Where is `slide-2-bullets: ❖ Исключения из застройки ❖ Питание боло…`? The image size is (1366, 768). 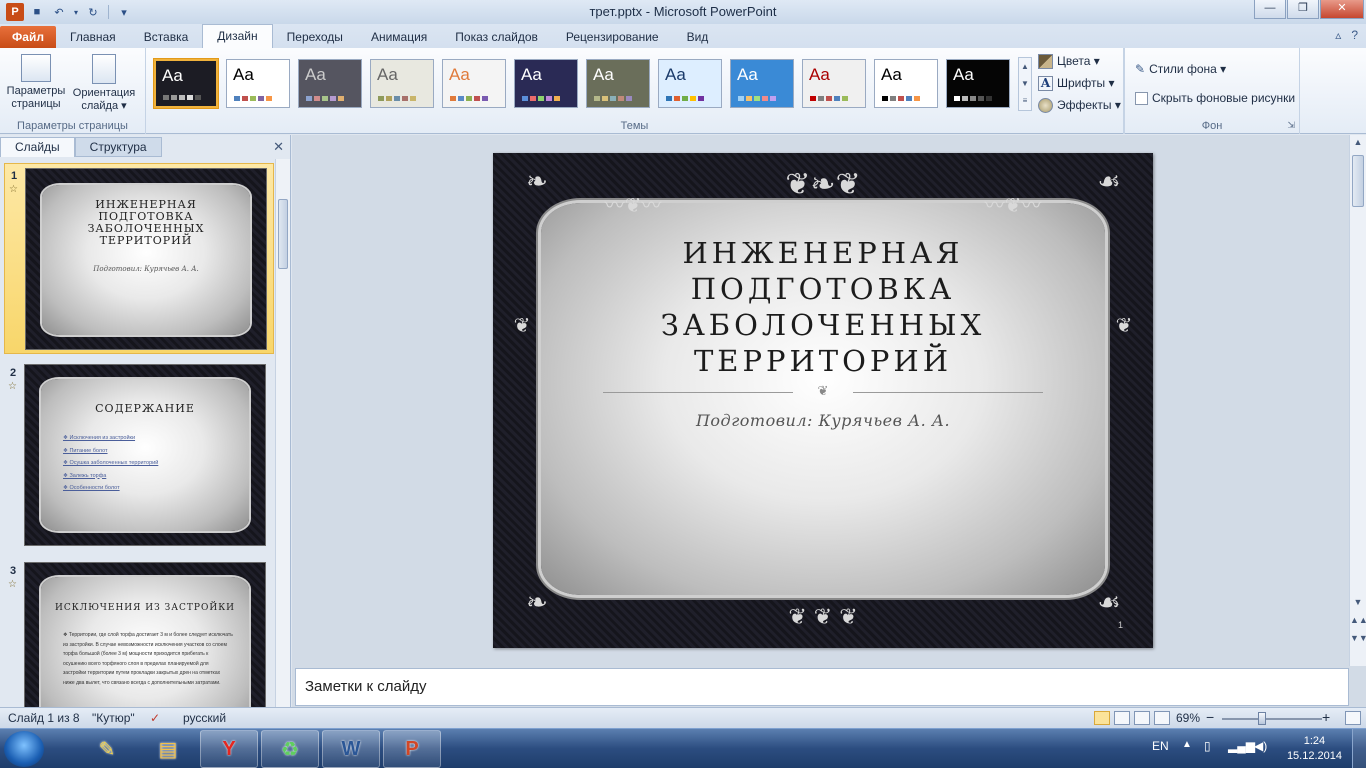
slide-2-bullets: ❖ Исключения из застройки ❖ Питание боло… is located at coordinates (110, 463).